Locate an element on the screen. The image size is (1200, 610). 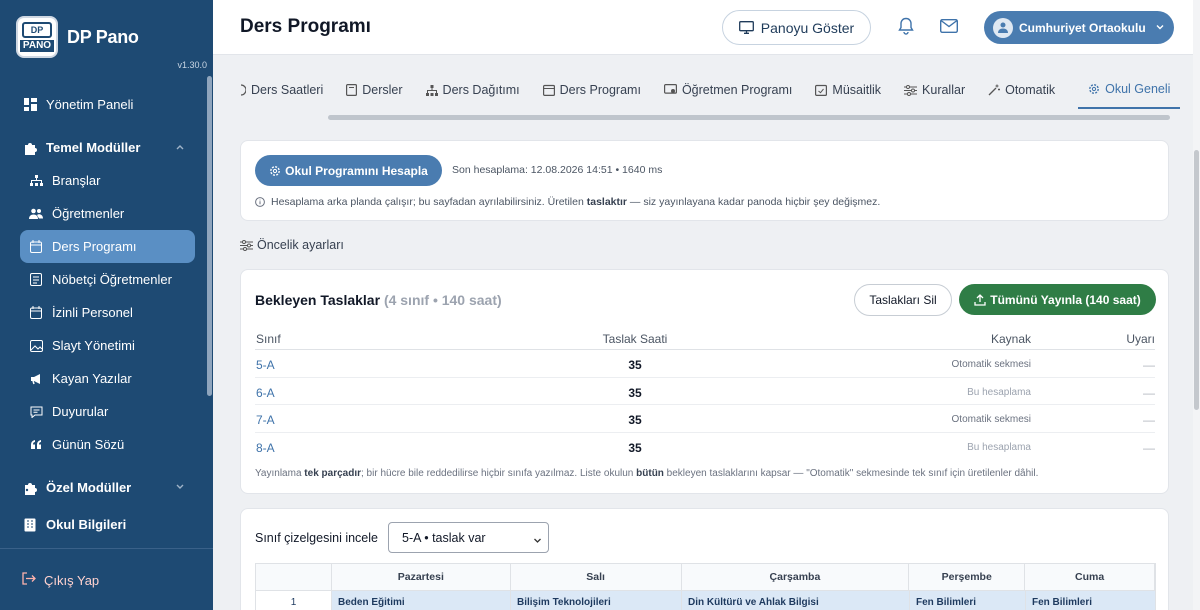
sidebar-item-staff-on-leave: İzinli Personel is located at coordinates (102, 312).